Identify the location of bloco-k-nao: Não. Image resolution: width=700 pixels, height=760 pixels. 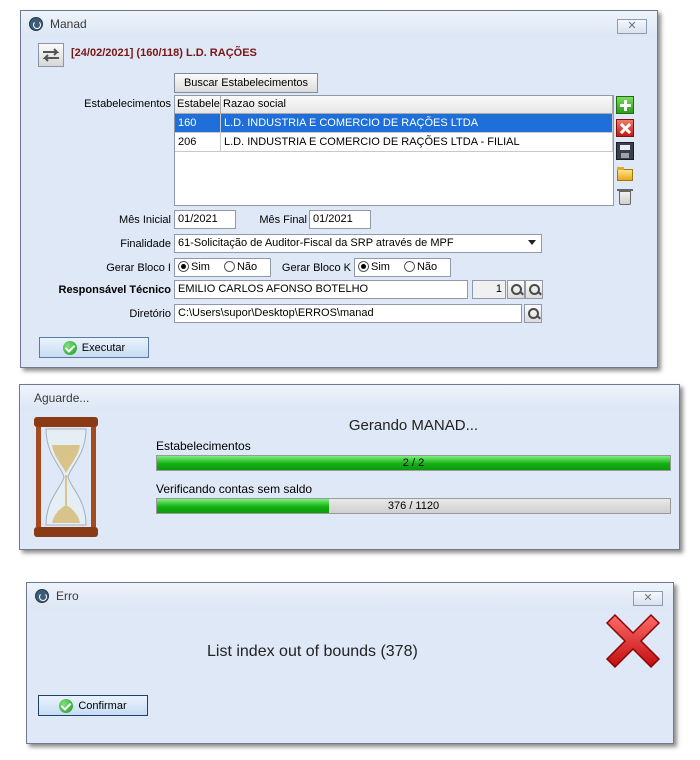
(420, 267).